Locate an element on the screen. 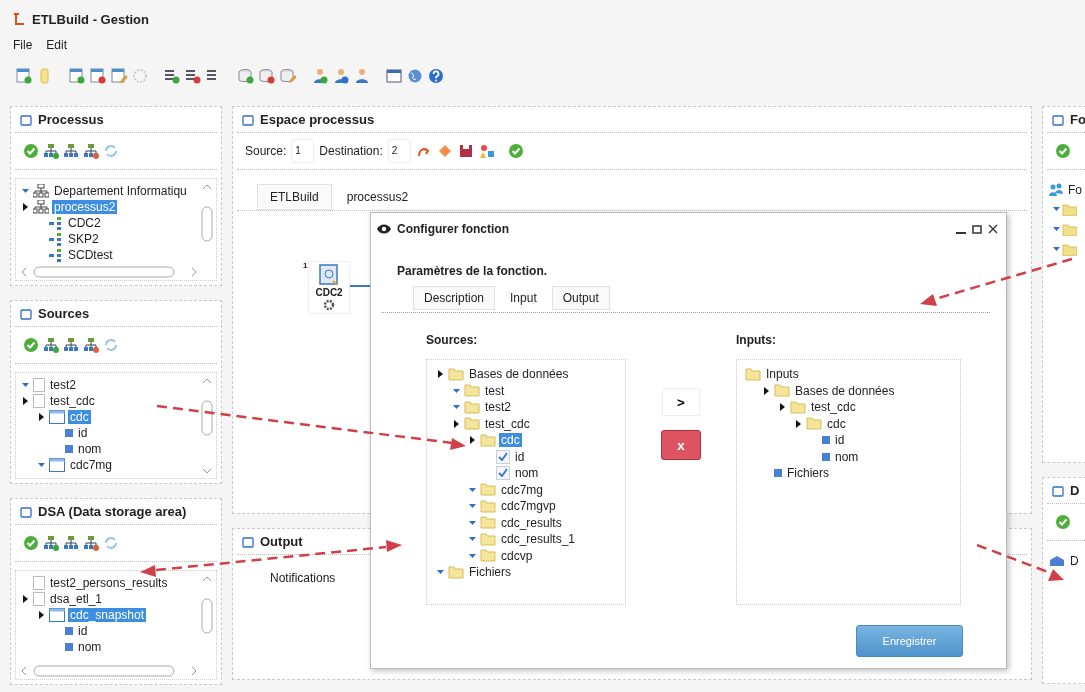  globe-icon is located at coordinates (415, 76).